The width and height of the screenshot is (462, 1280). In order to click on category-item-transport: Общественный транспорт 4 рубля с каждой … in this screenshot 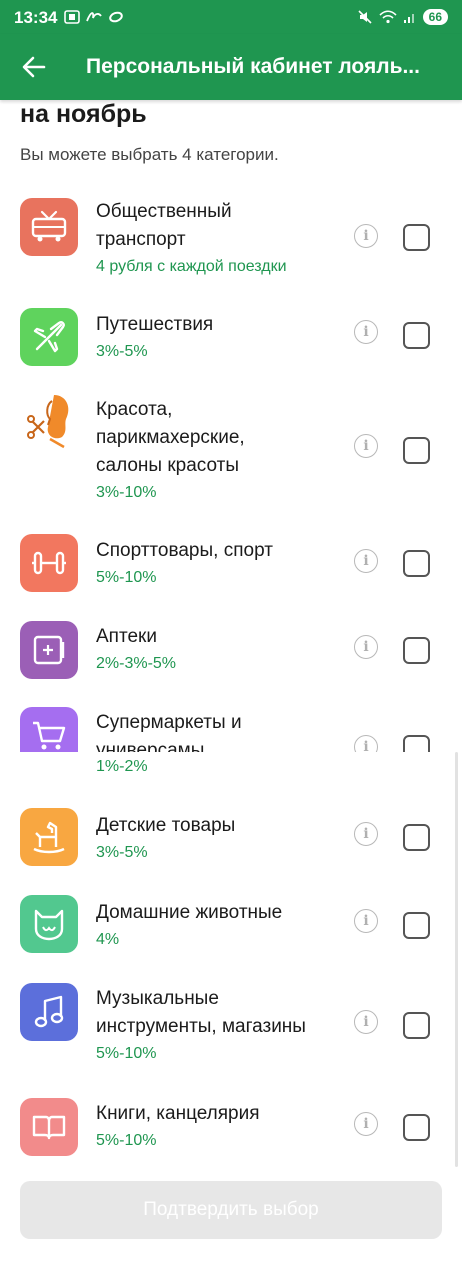, I will do `click(231, 243)`.